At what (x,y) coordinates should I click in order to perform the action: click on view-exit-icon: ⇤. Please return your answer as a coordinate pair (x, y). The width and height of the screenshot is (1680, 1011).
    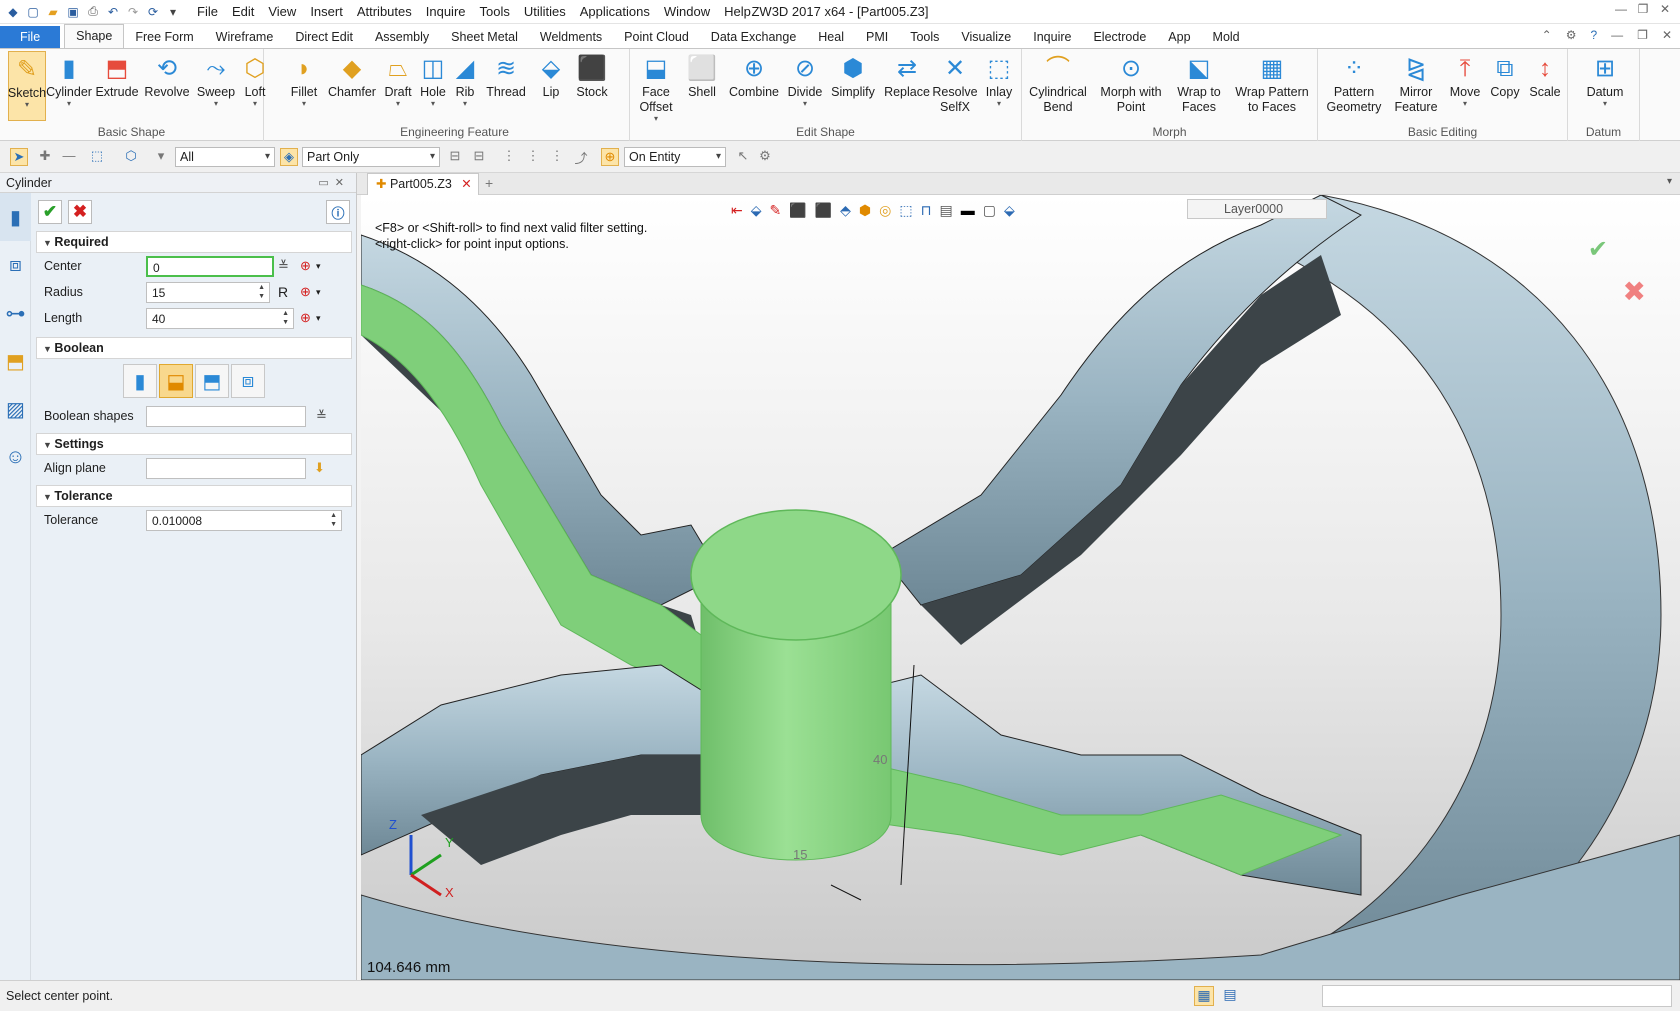
    Looking at the image, I should click on (737, 210).